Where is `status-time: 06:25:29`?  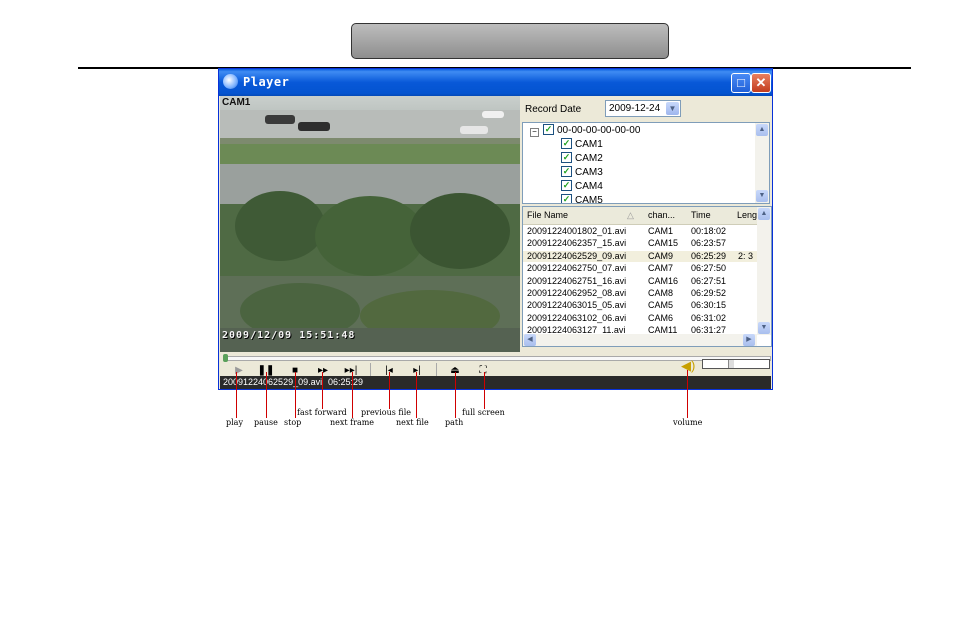
status-time: 06:25:29 is located at coordinates (346, 382).